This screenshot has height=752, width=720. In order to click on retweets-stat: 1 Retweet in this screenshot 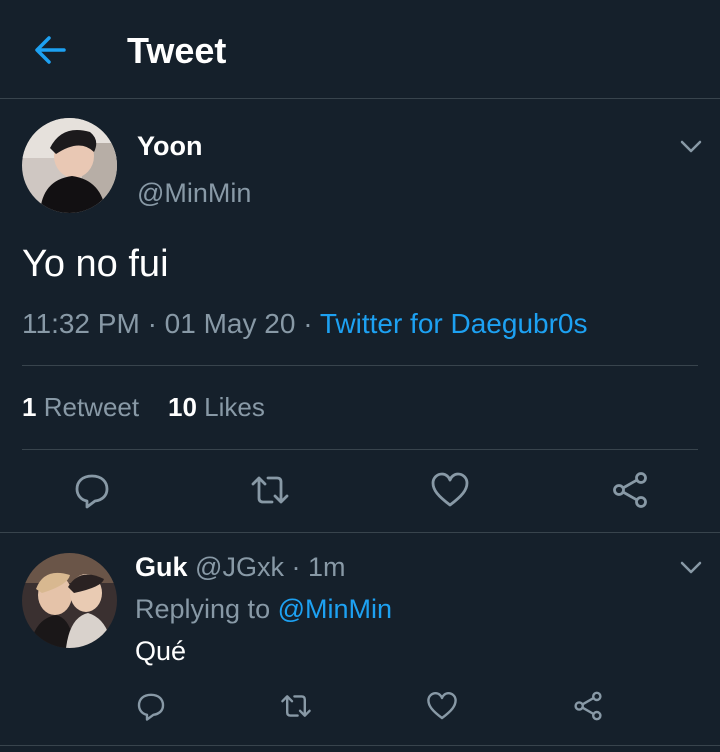, I will do `click(80, 407)`.